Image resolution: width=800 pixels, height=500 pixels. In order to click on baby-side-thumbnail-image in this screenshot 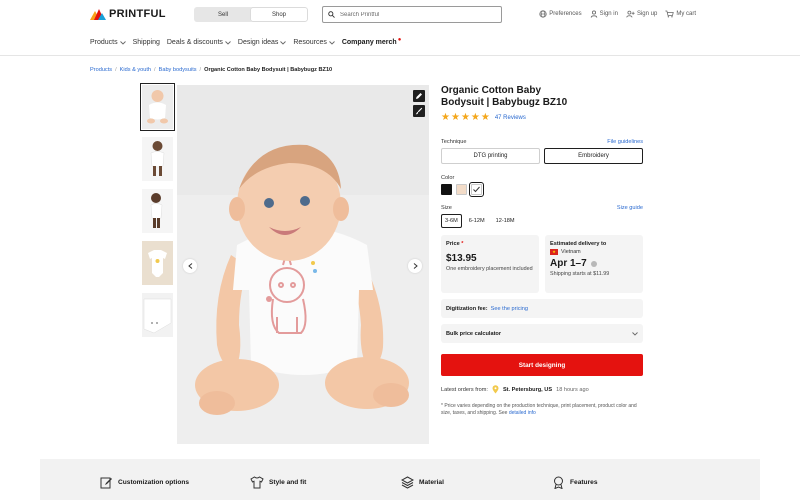, I will do `click(157, 211)`.